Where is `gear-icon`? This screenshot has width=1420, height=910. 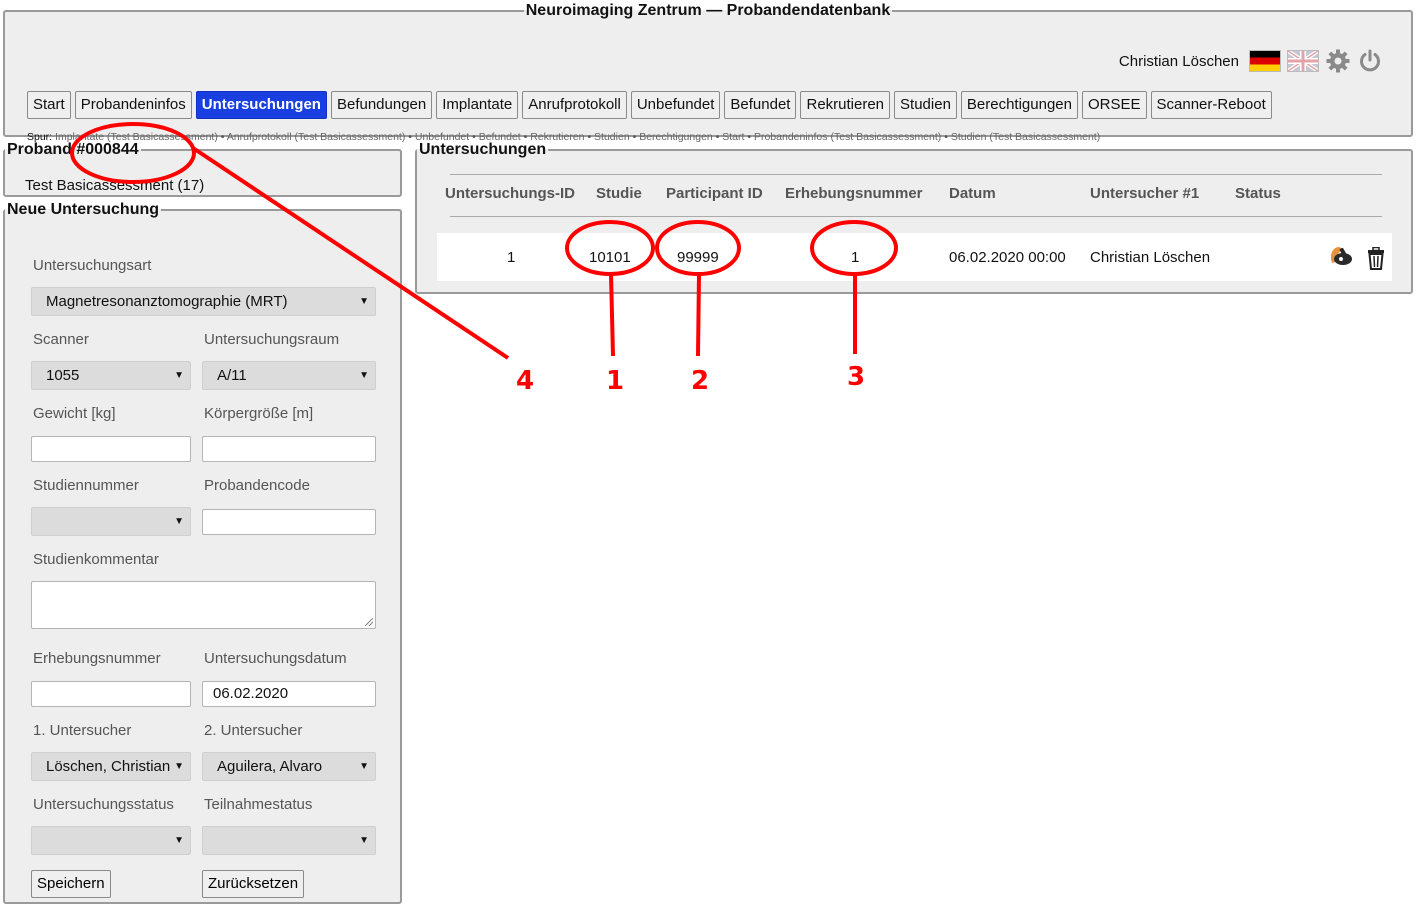 gear-icon is located at coordinates (1338, 61).